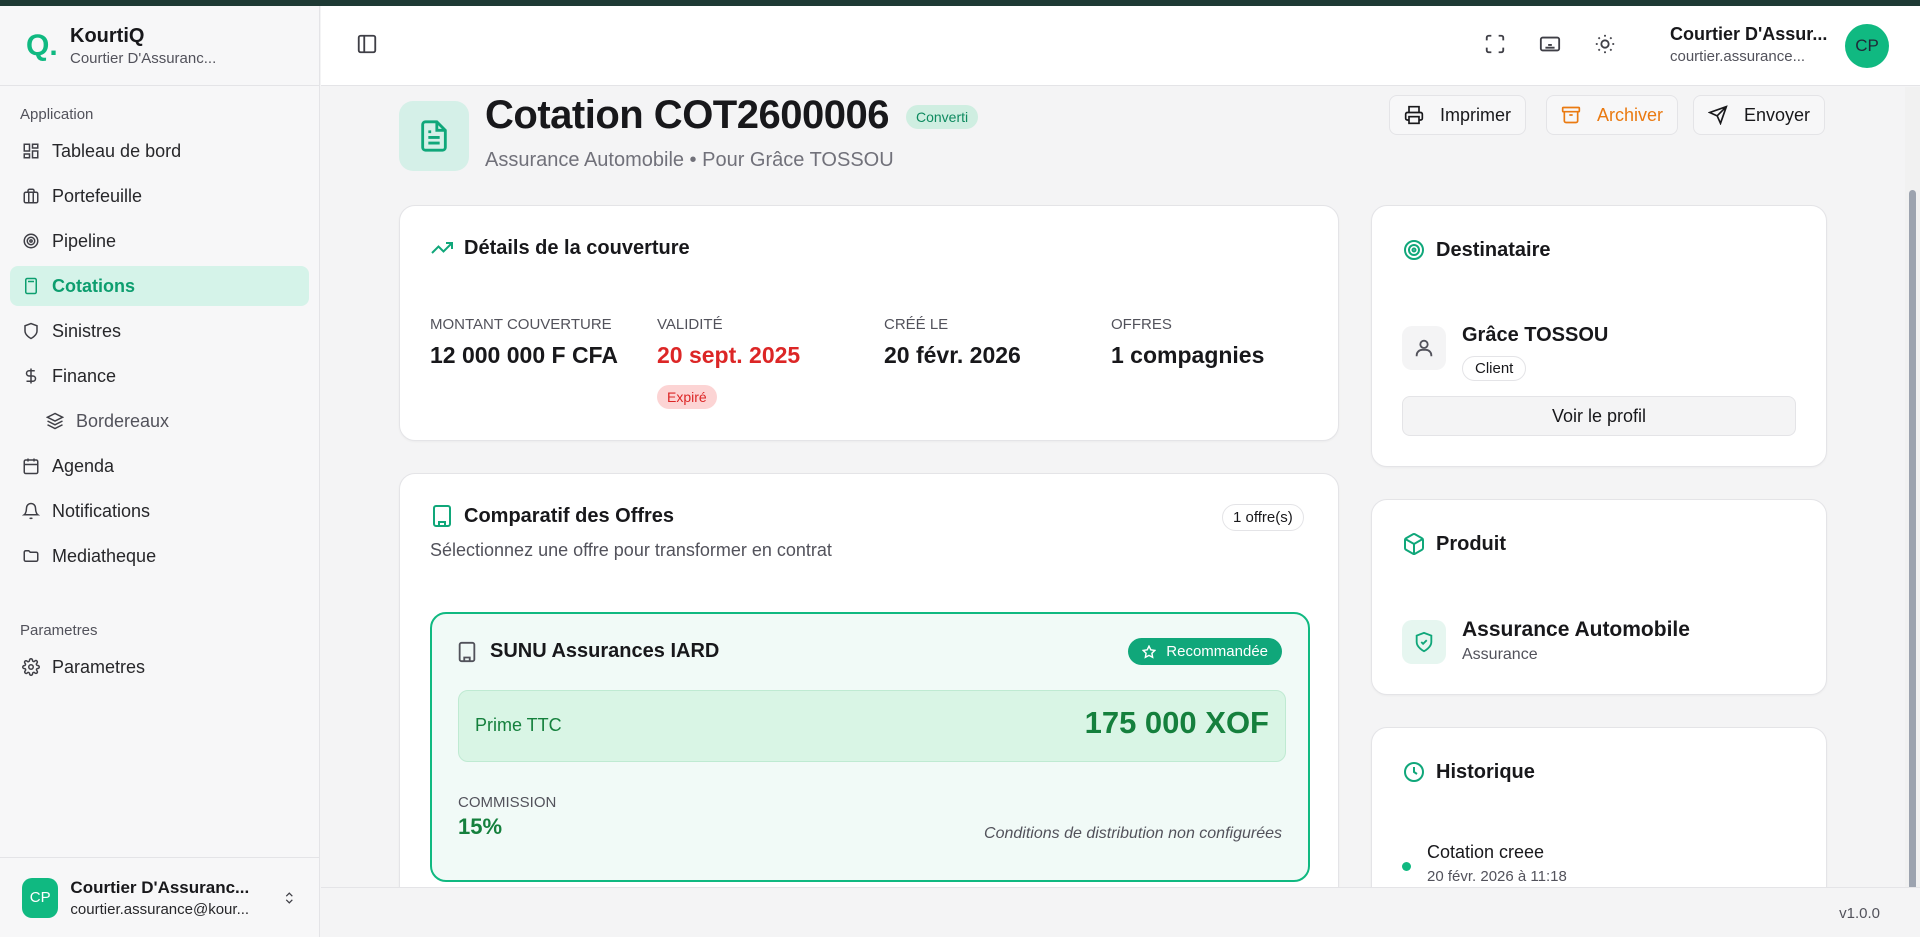 The width and height of the screenshot is (1920, 937). What do you see at coordinates (1406, 866) in the screenshot?
I see `history-dot` at bounding box center [1406, 866].